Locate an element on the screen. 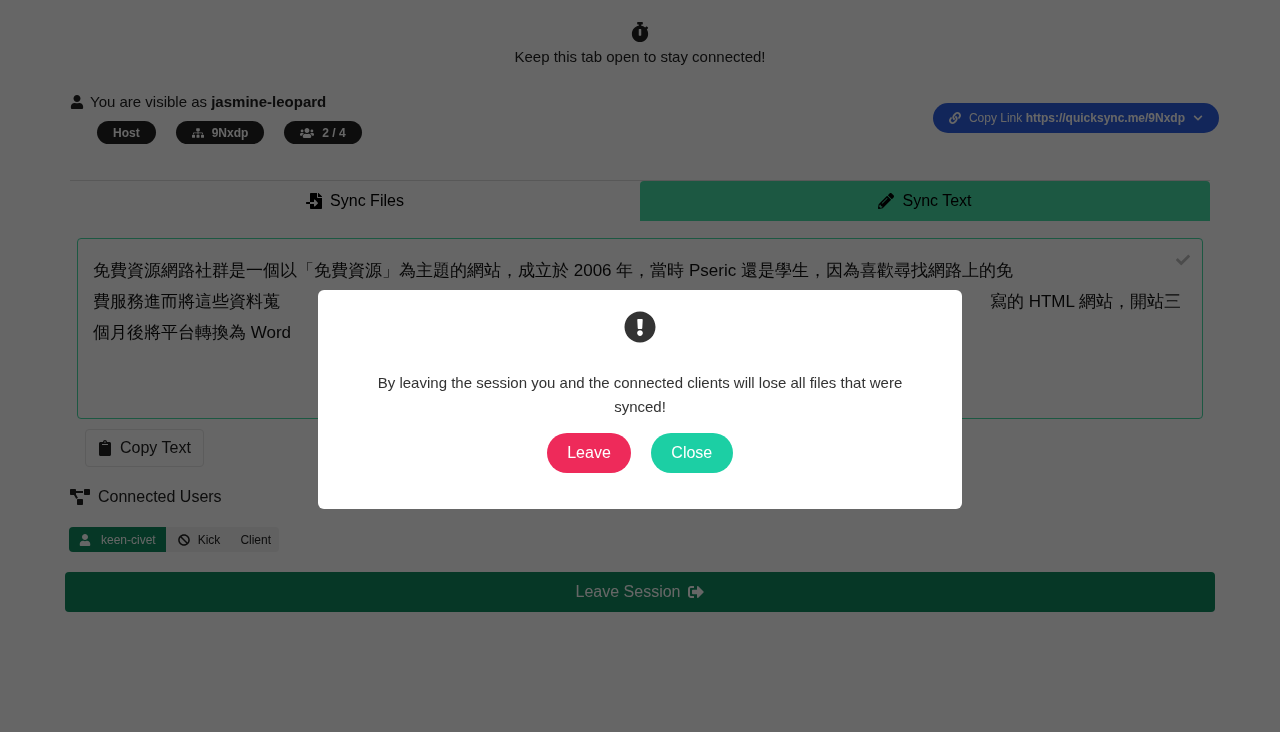 Image resolution: width=1280 pixels, height=732 pixels. check-icon is located at coordinates (1183, 260).